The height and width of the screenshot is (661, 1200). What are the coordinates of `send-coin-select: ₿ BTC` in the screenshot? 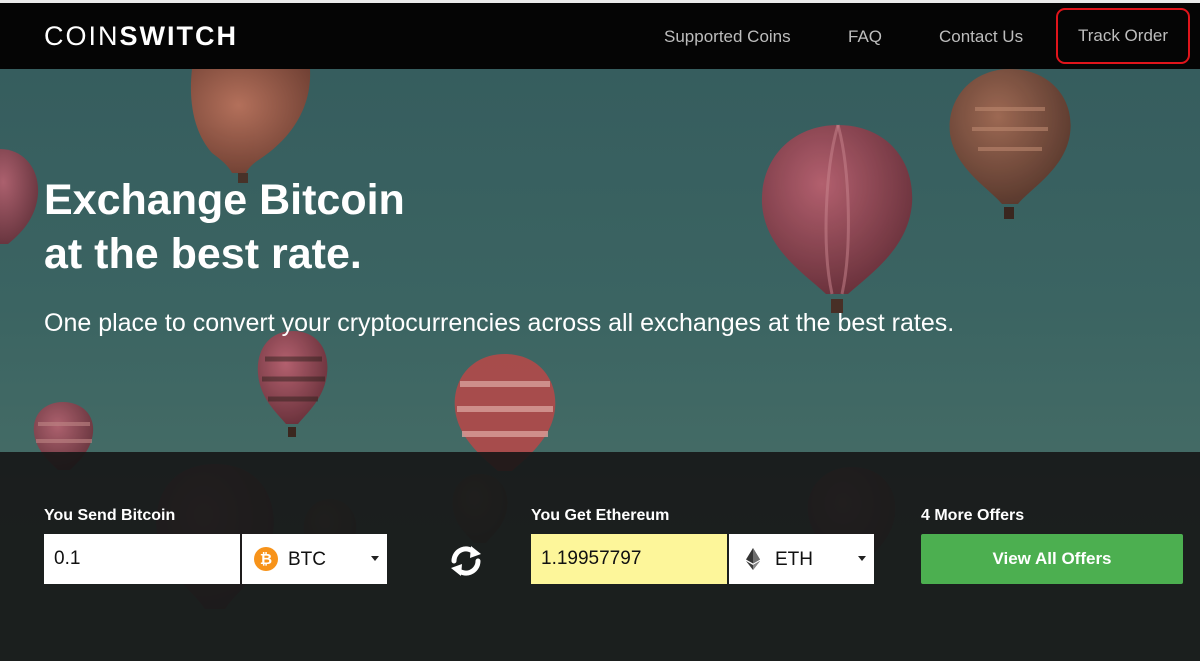 It's located at (314, 559).